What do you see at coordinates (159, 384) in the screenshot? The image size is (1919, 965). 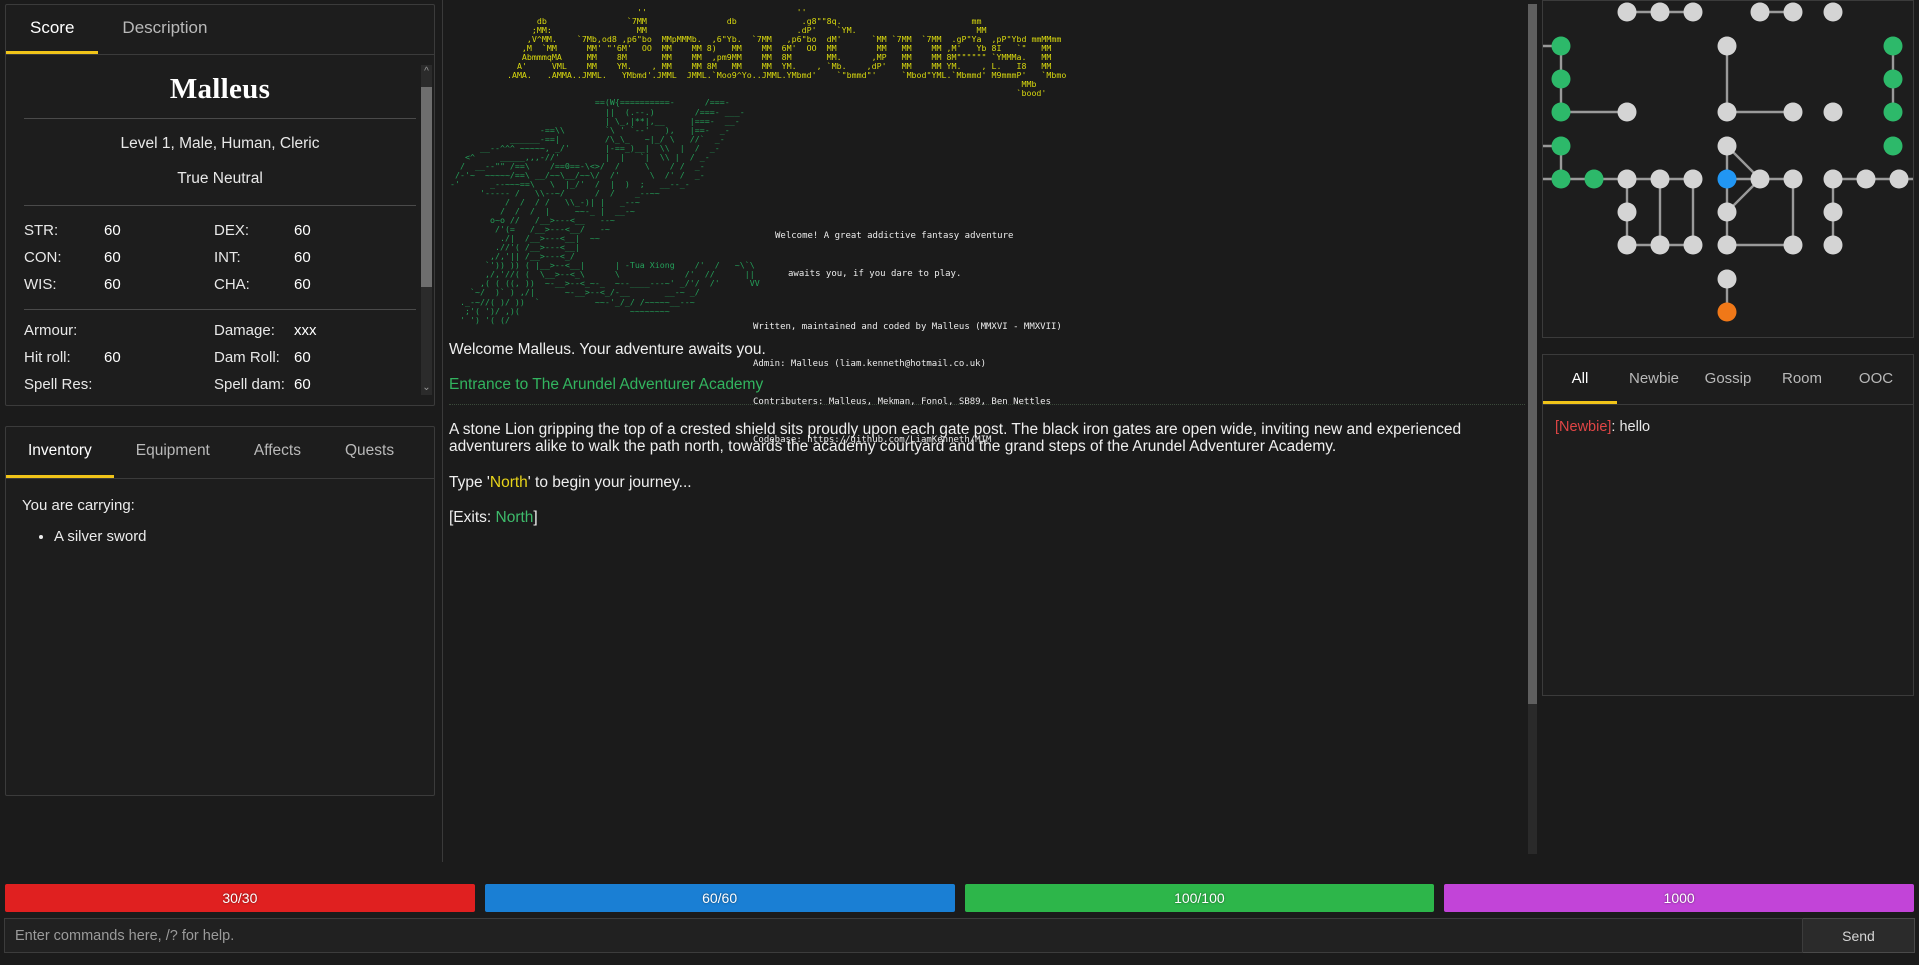 I see `stat-value-spellres` at bounding box center [159, 384].